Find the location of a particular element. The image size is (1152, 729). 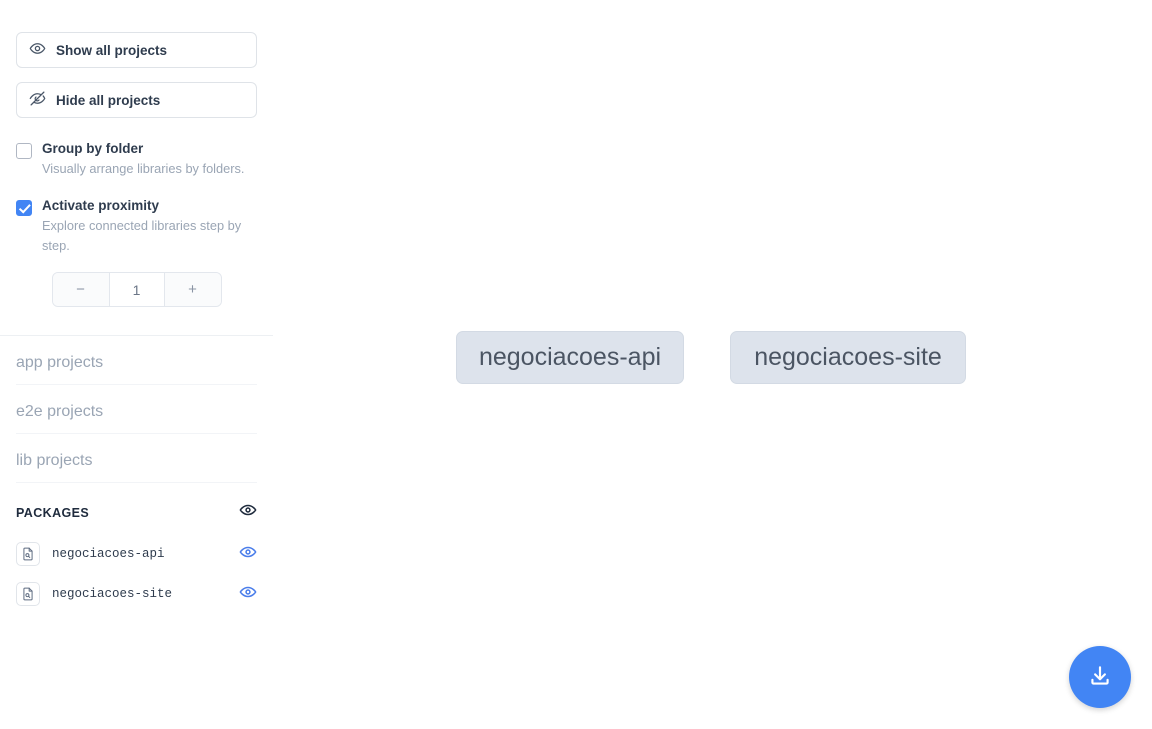

activate-proximity-label: Activate proximity is located at coordinates (101, 205).